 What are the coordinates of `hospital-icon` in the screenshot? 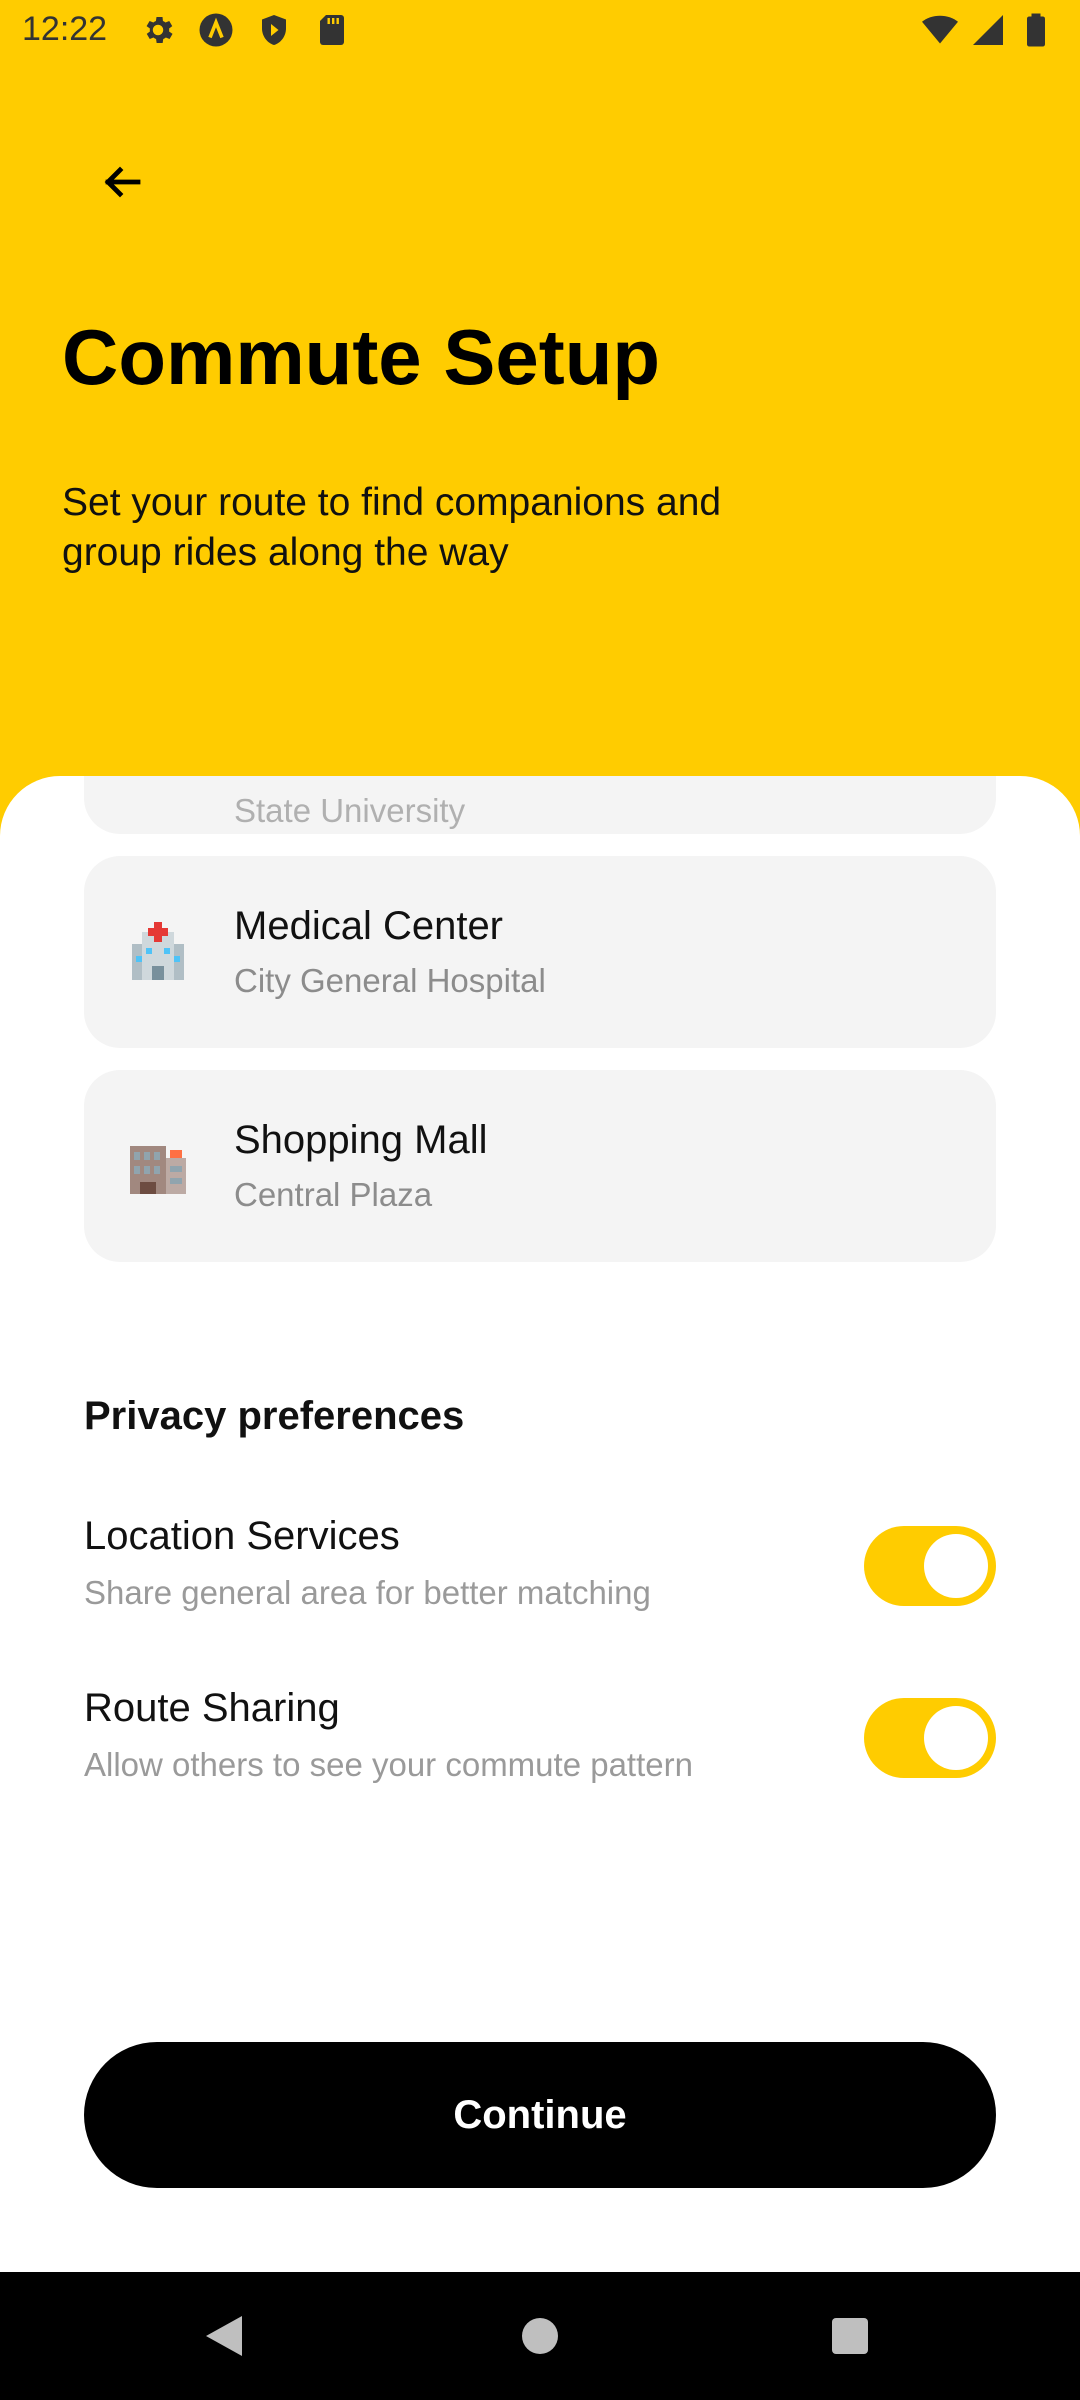 It's located at (158, 951).